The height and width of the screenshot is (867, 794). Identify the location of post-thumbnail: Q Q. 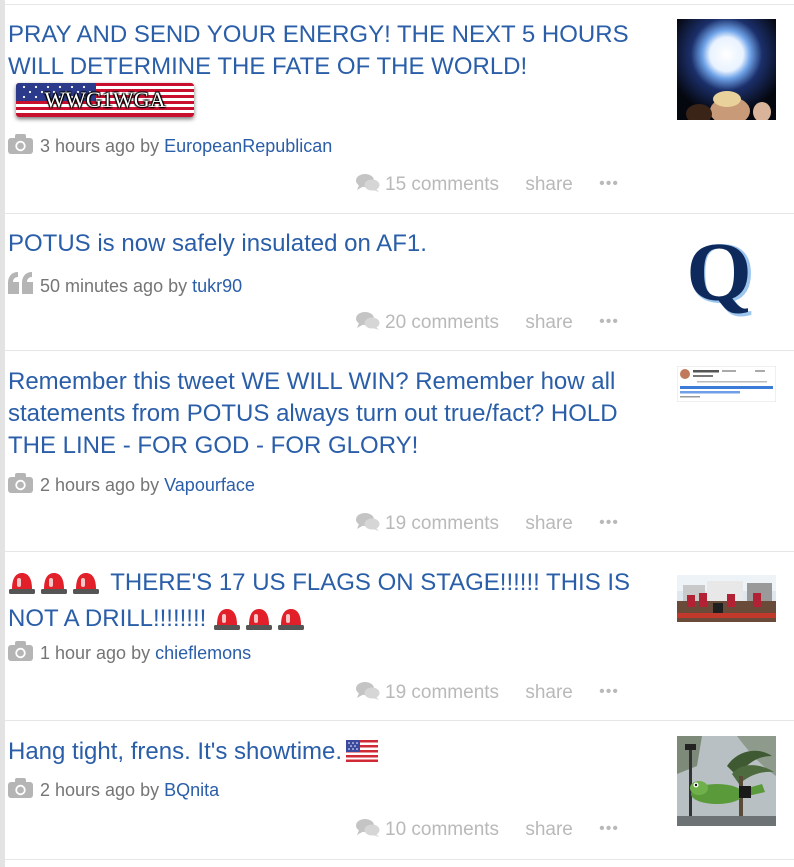
(726, 275).